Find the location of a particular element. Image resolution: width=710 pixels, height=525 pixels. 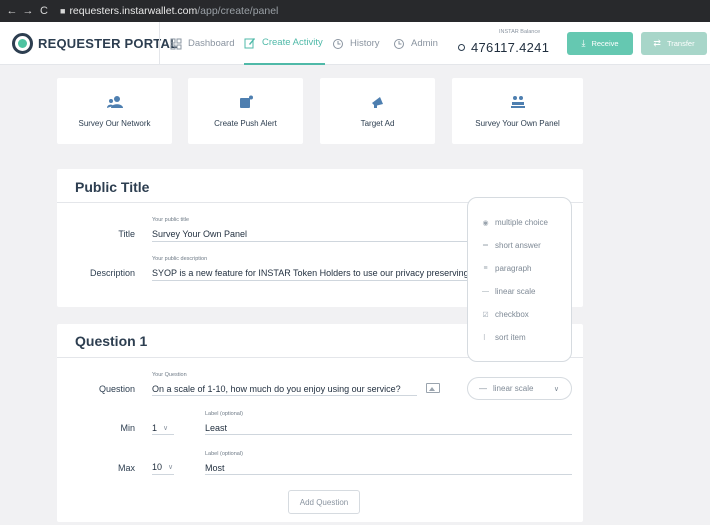

option-label: paragraph is located at coordinates (513, 268).